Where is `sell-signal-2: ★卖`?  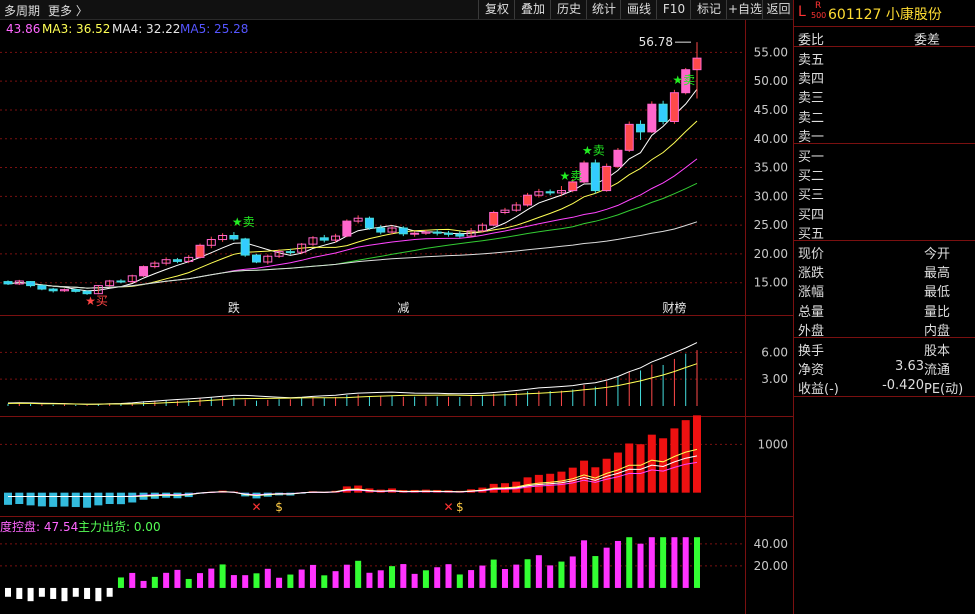 sell-signal-2: ★卖 is located at coordinates (593, 151).